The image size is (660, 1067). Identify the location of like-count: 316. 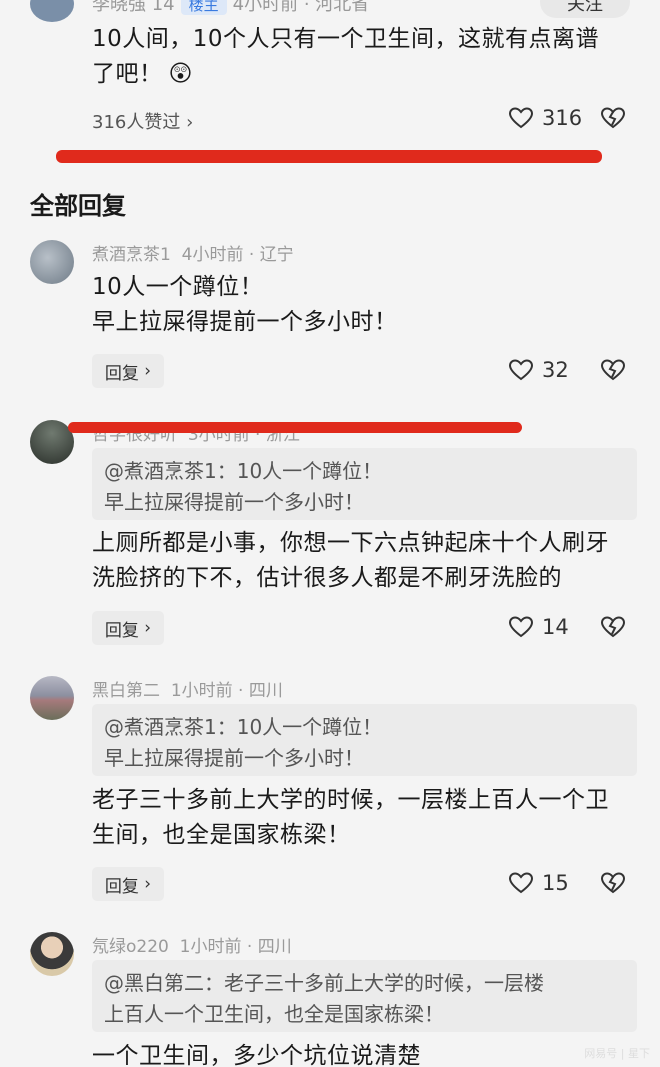
(562, 118).